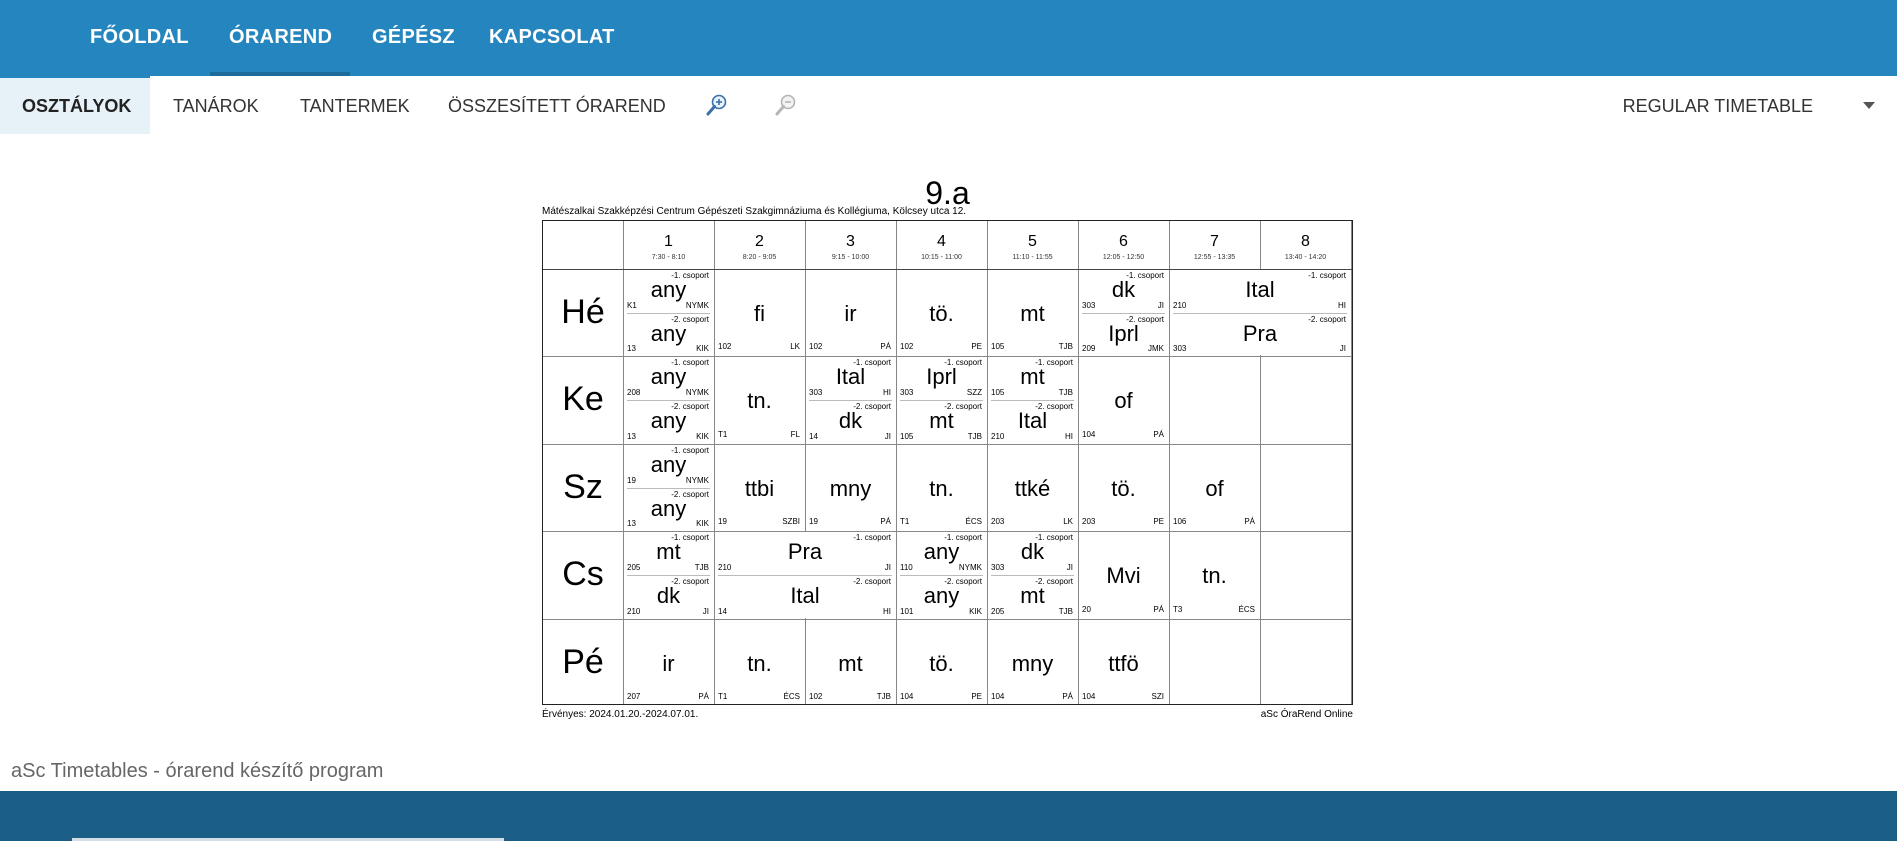  I want to click on lesson-teacher: SZZ, so click(974, 393).